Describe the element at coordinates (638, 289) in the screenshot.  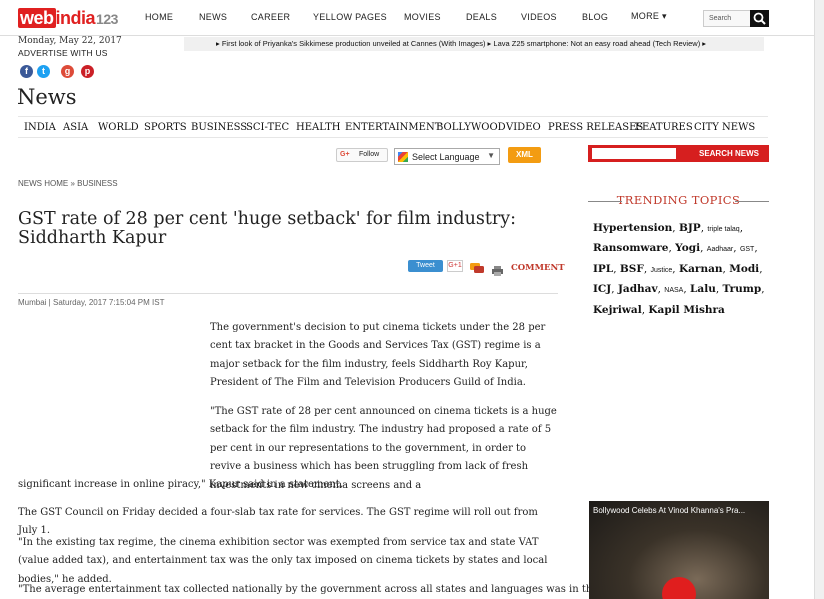
I see `trending-topic: Jadhav` at that location.